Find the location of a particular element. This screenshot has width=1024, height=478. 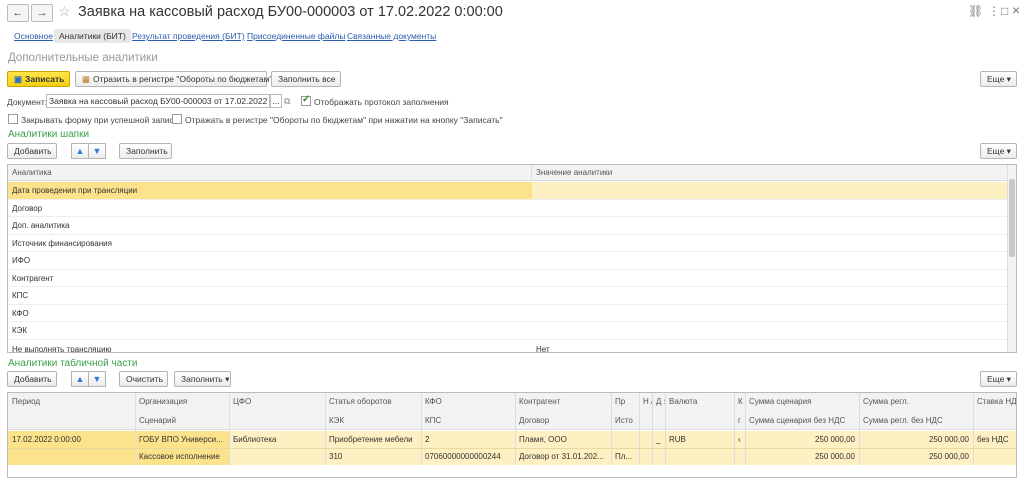

open-document-icon: ⧉ is located at coordinates (287, 101).